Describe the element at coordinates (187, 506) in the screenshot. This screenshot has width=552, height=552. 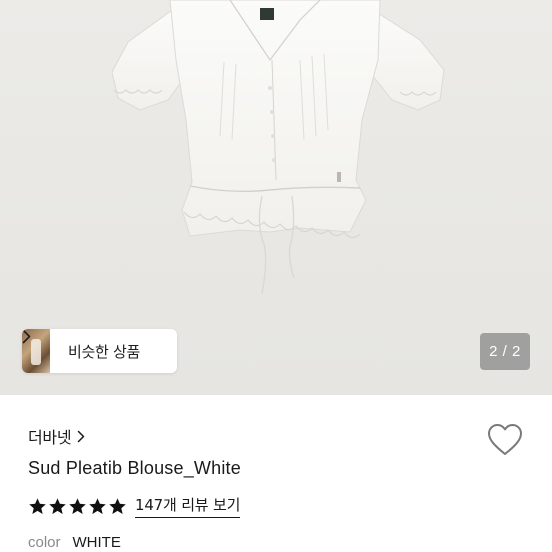
I see `review-link: 147개 리뷰 보기` at that location.